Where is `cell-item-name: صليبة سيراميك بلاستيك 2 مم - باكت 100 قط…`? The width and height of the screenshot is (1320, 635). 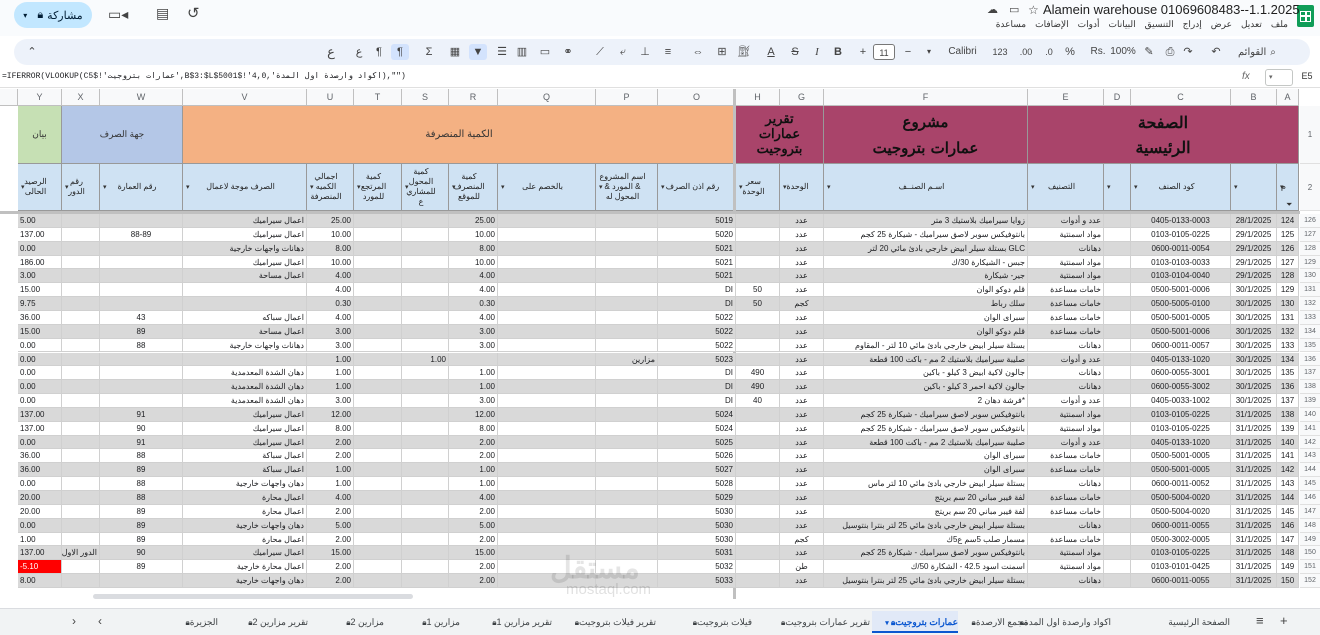
cell-item-name: صليبة سيراميك بلاستيك 2 مم - باكت 100 قط… is located at coordinates (926, 359).